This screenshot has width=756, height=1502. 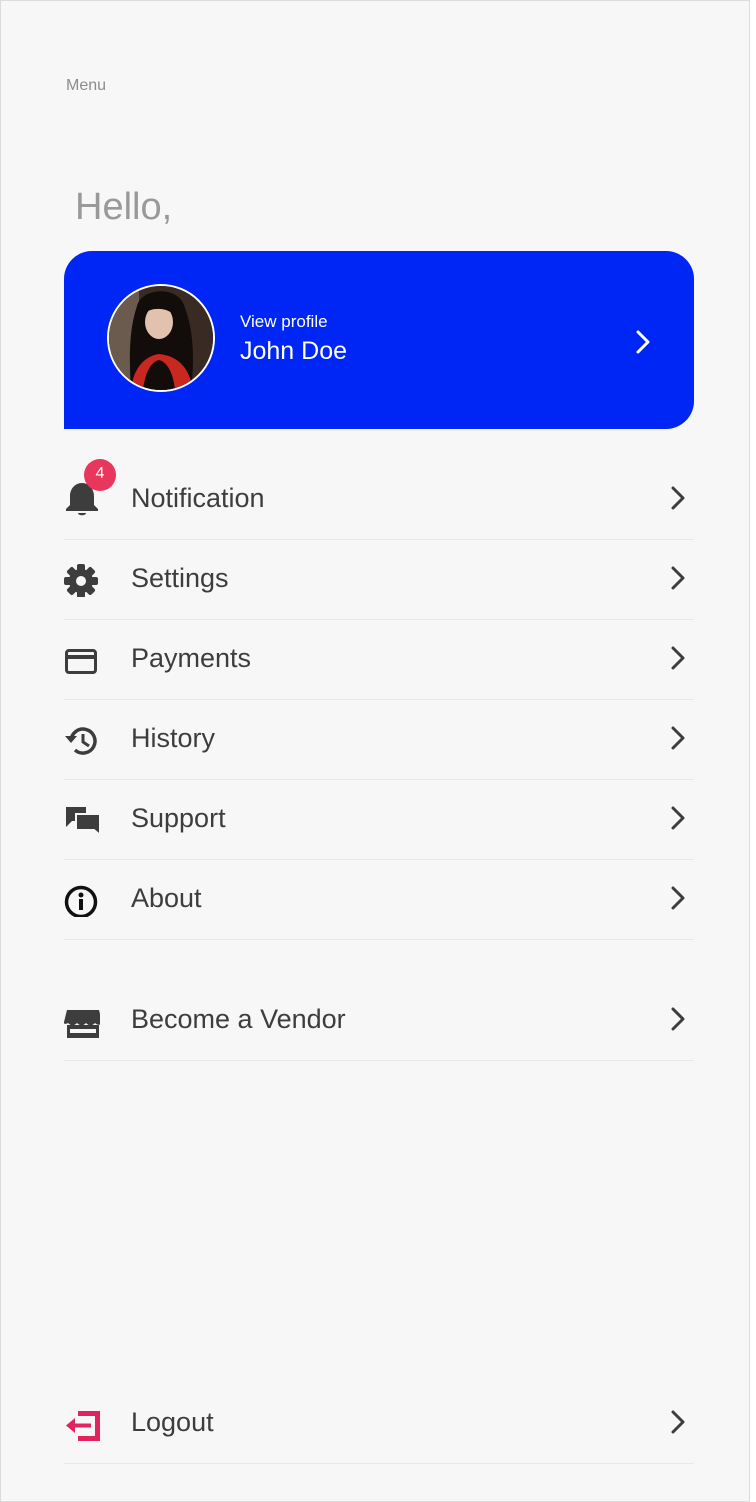 I want to click on chat-bubbles-icon, so click(x=83, y=822).